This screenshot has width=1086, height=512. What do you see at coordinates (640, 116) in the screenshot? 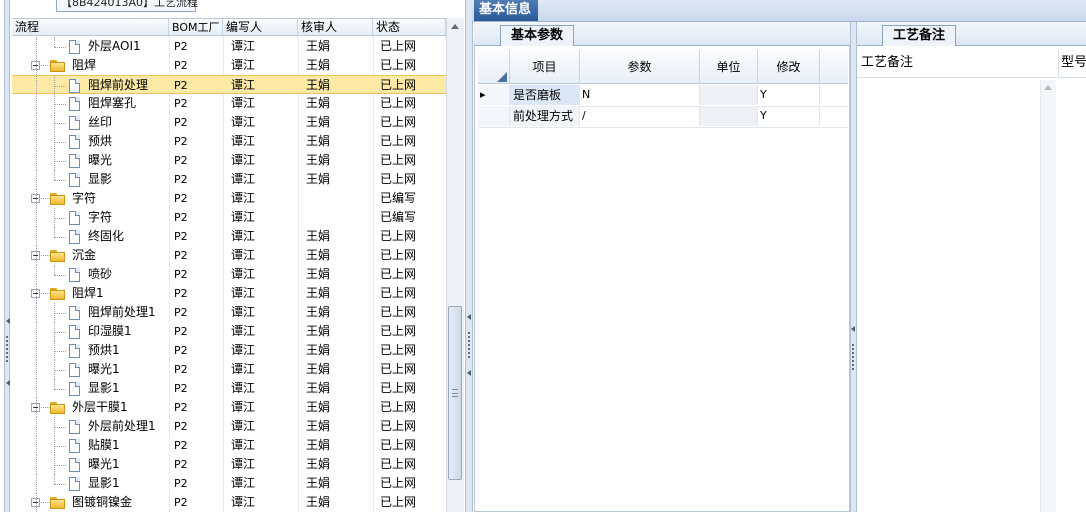
I see `param-value: /` at bounding box center [640, 116].